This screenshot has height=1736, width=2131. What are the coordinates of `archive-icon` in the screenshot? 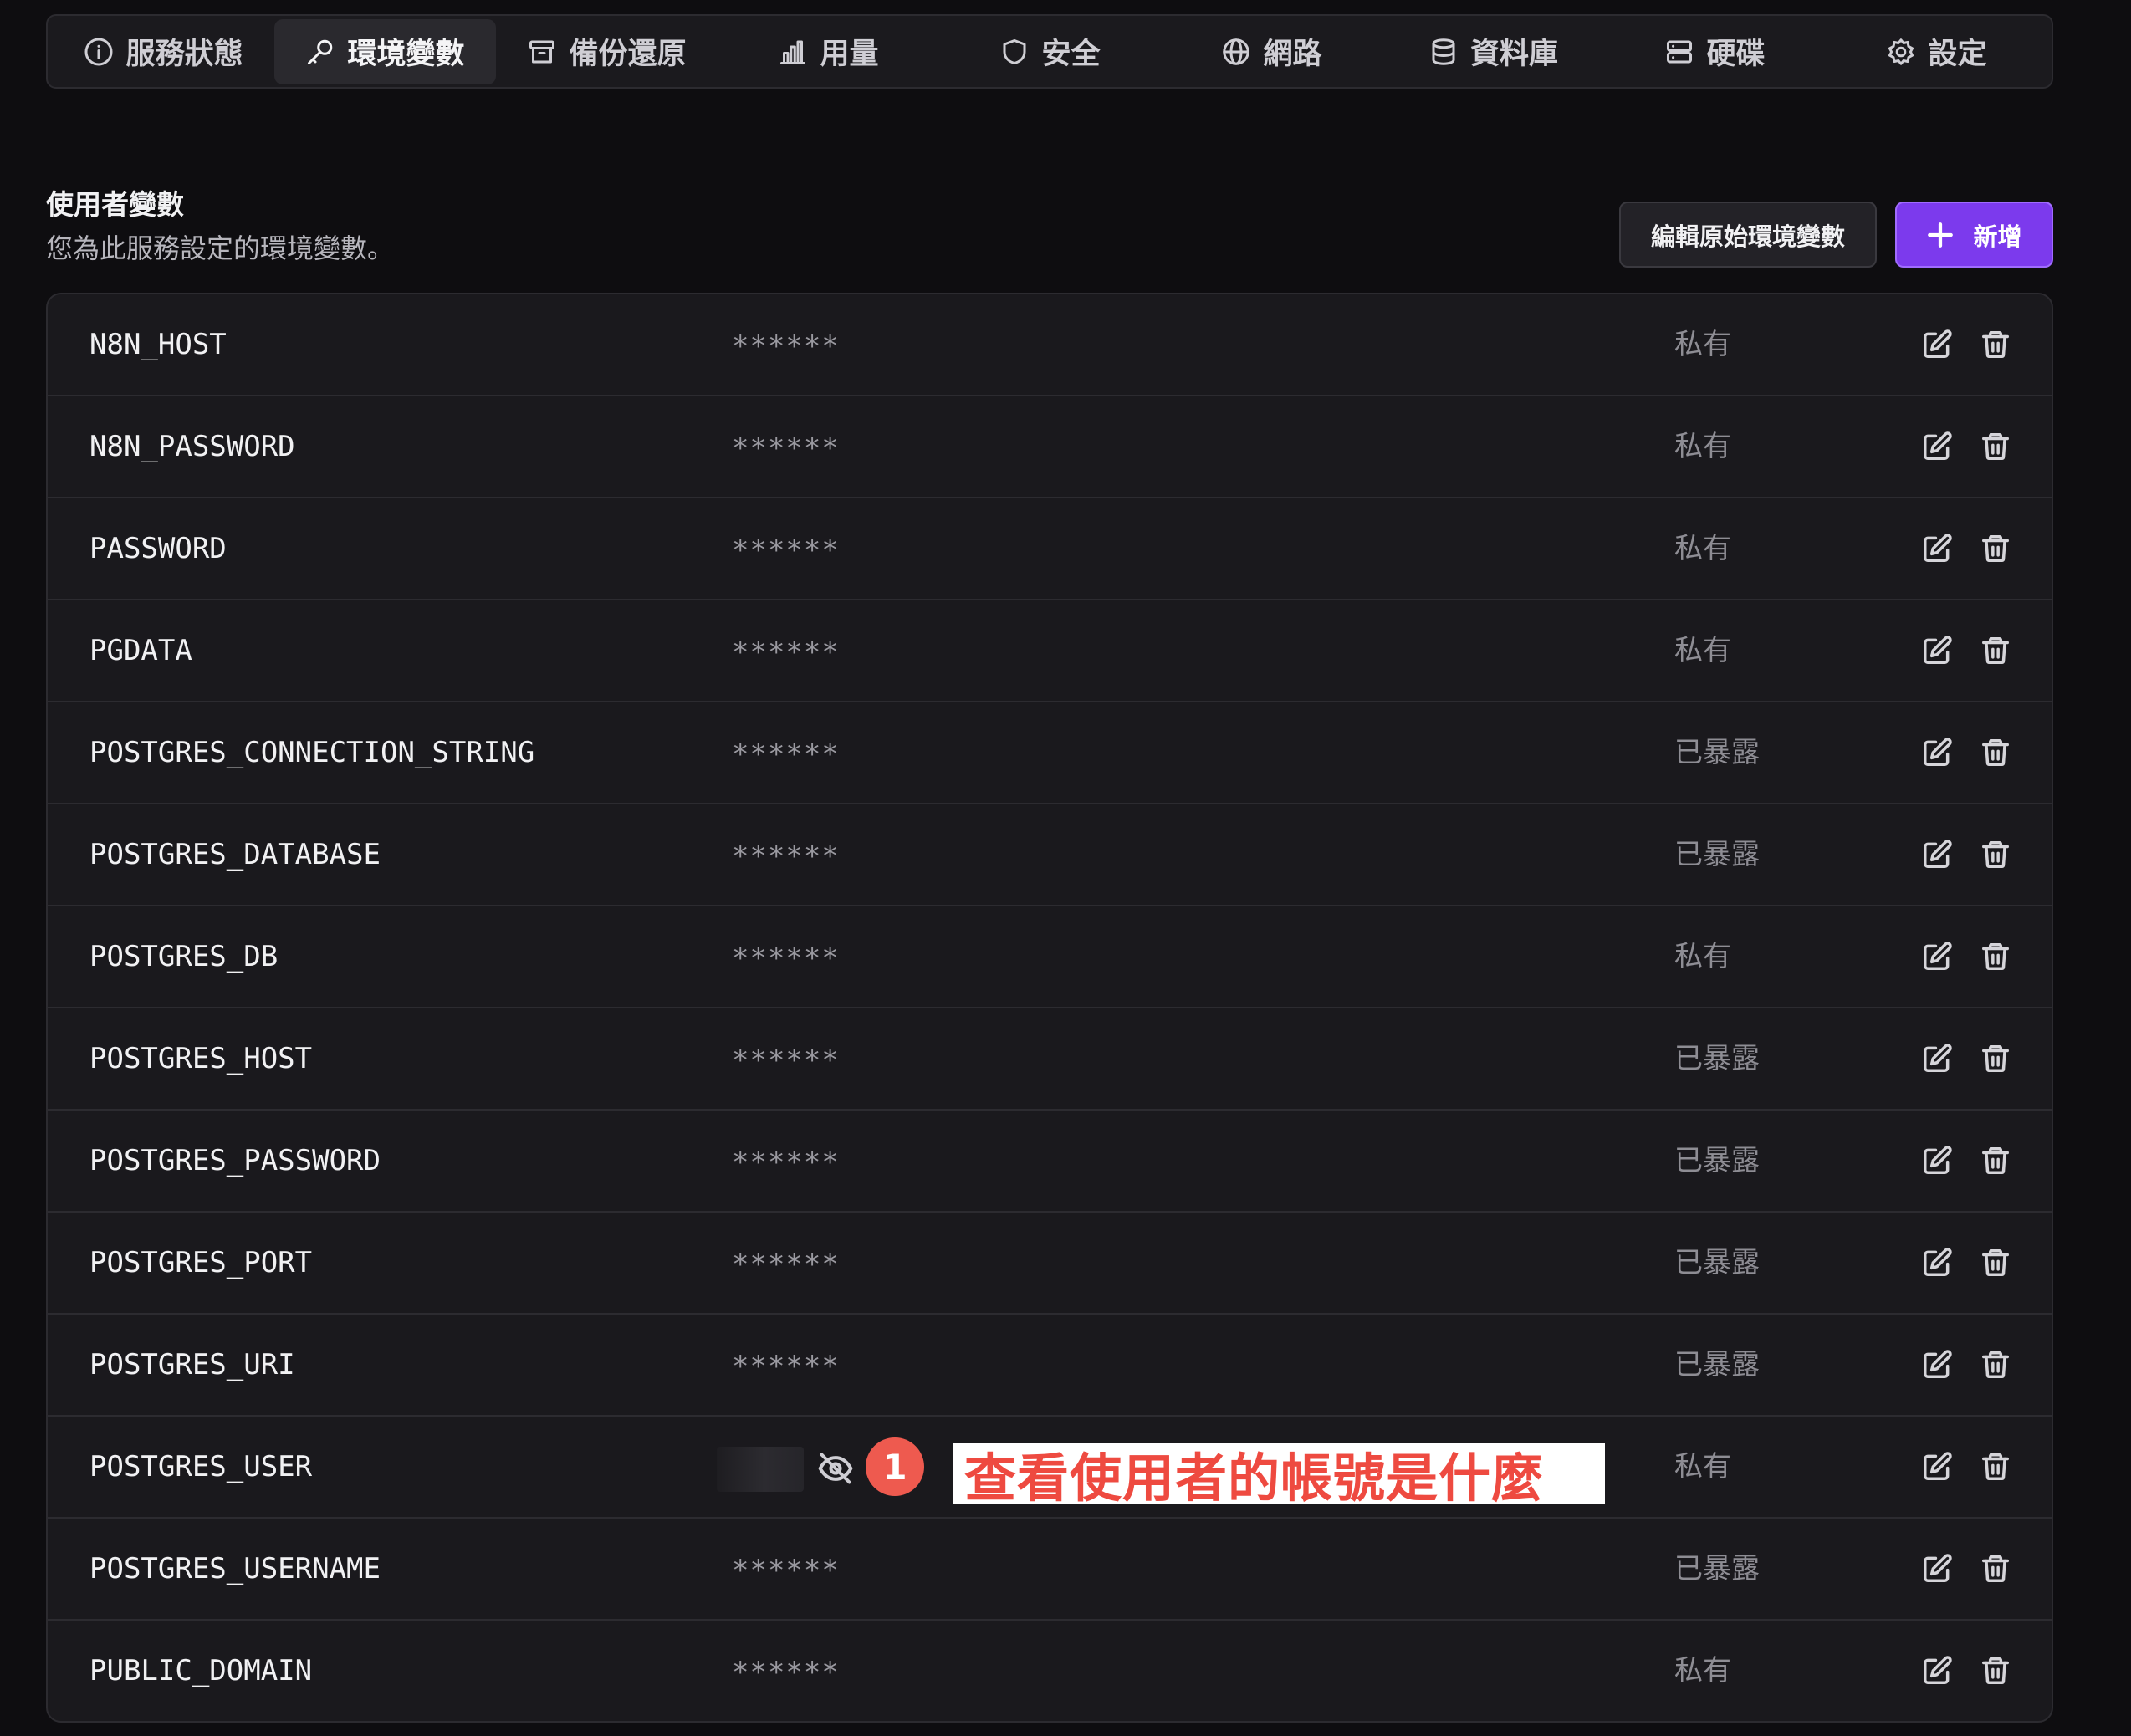 It's located at (542, 51).